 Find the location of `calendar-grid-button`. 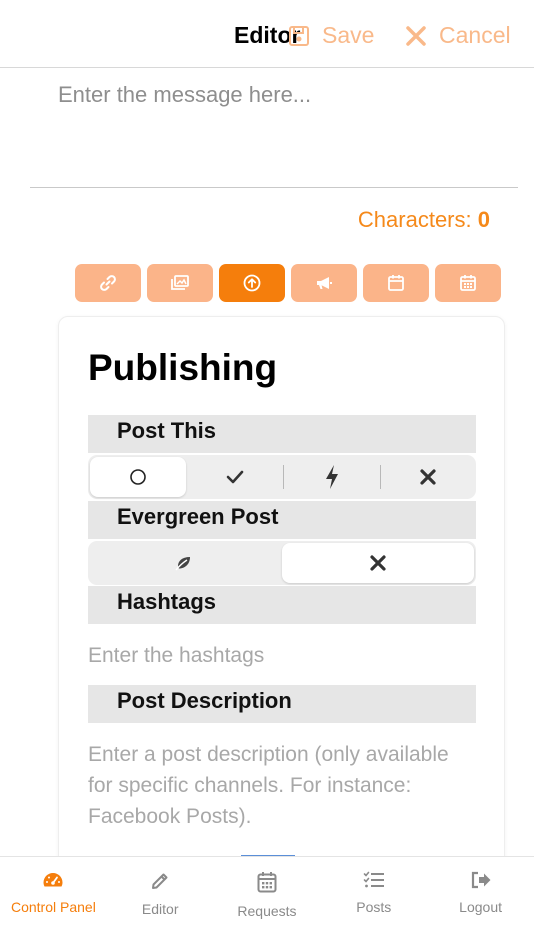

calendar-grid-button is located at coordinates (468, 283).